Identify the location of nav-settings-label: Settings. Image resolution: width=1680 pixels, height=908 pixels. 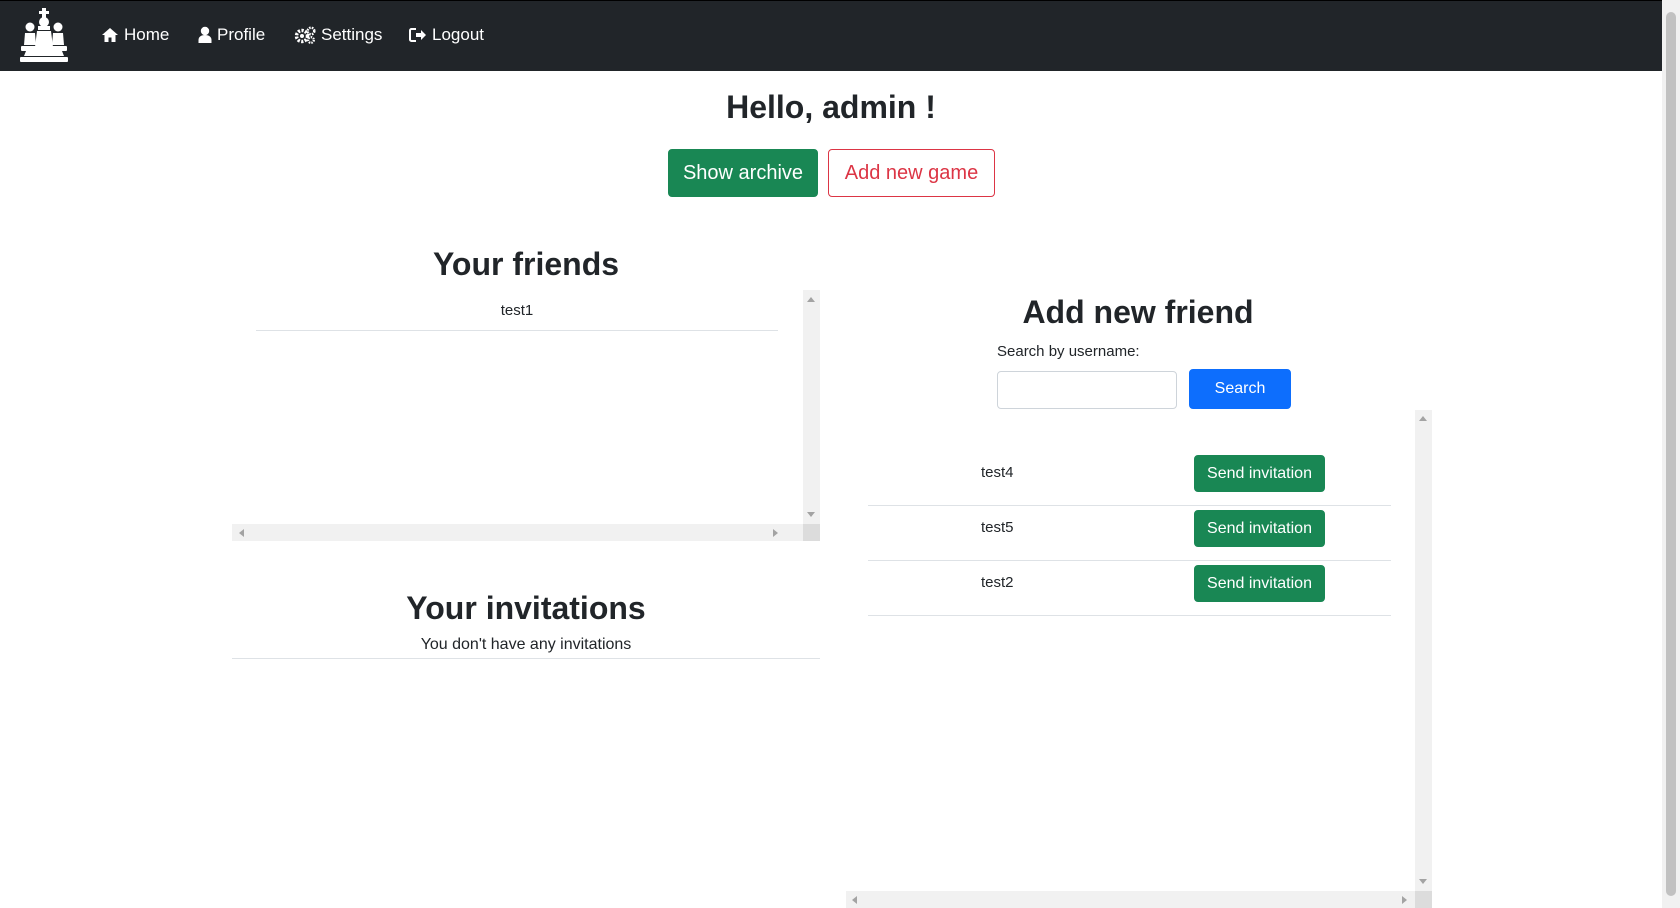
(352, 34).